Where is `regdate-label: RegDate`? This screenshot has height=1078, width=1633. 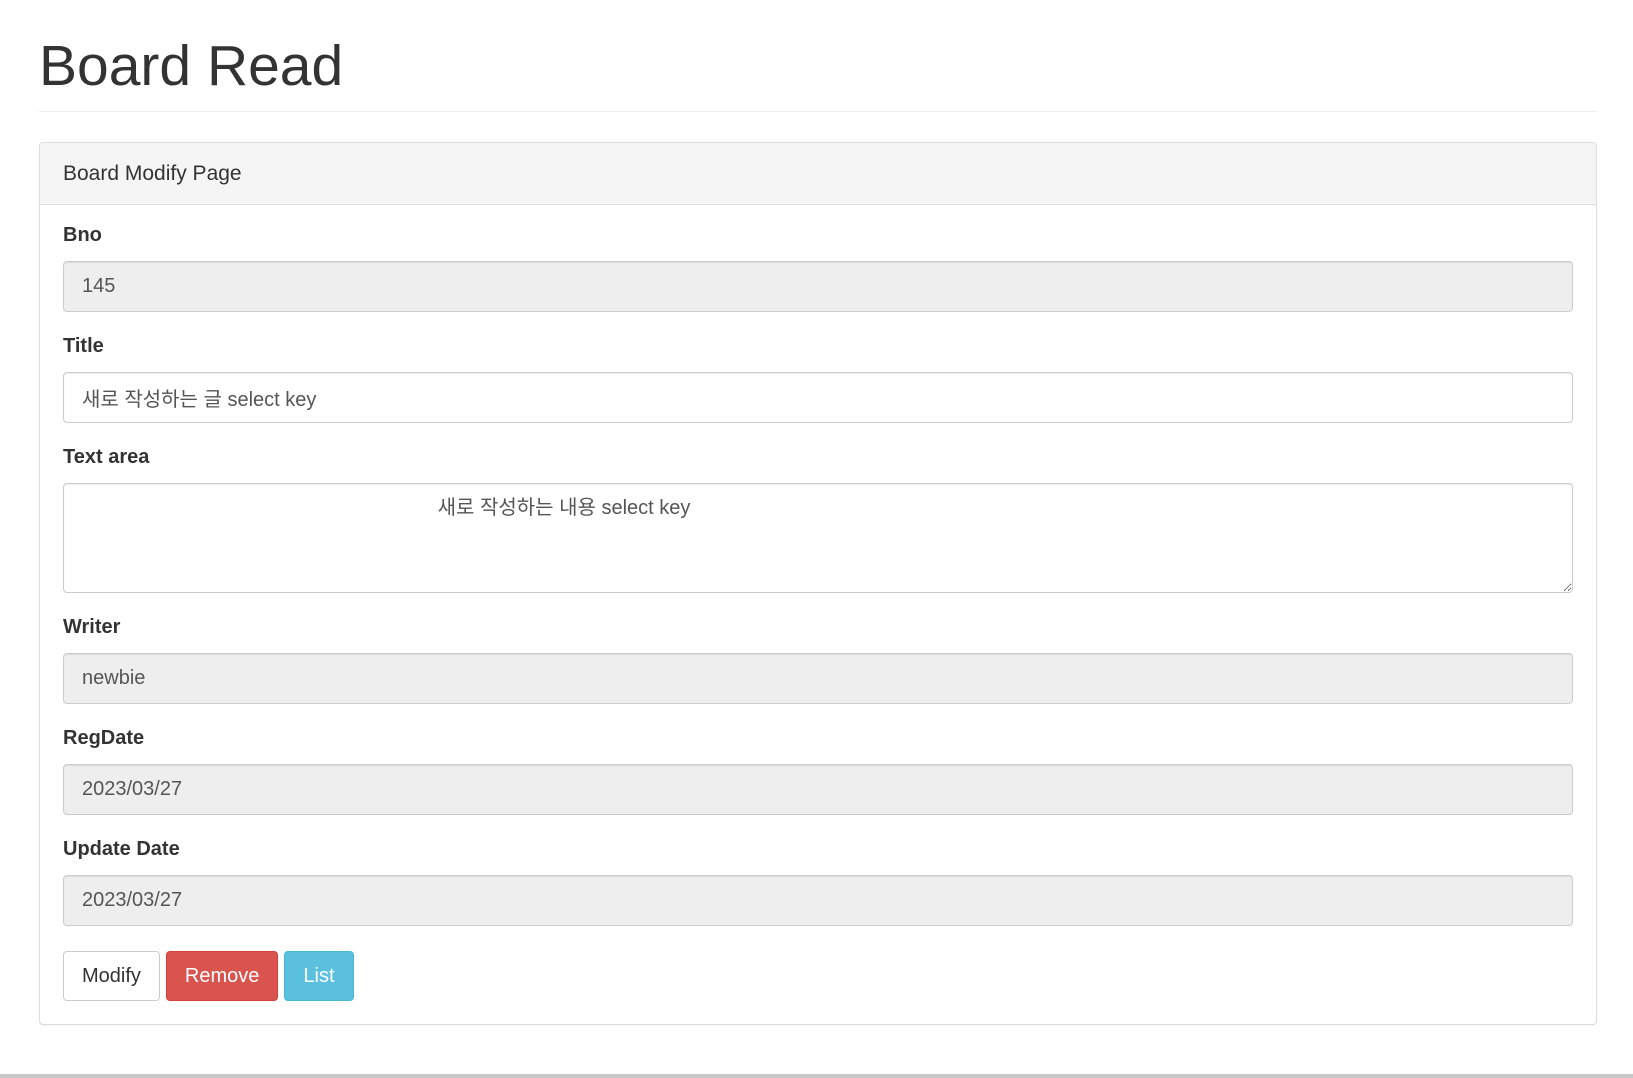 regdate-label: RegDate is located at coordinates (104, 738).